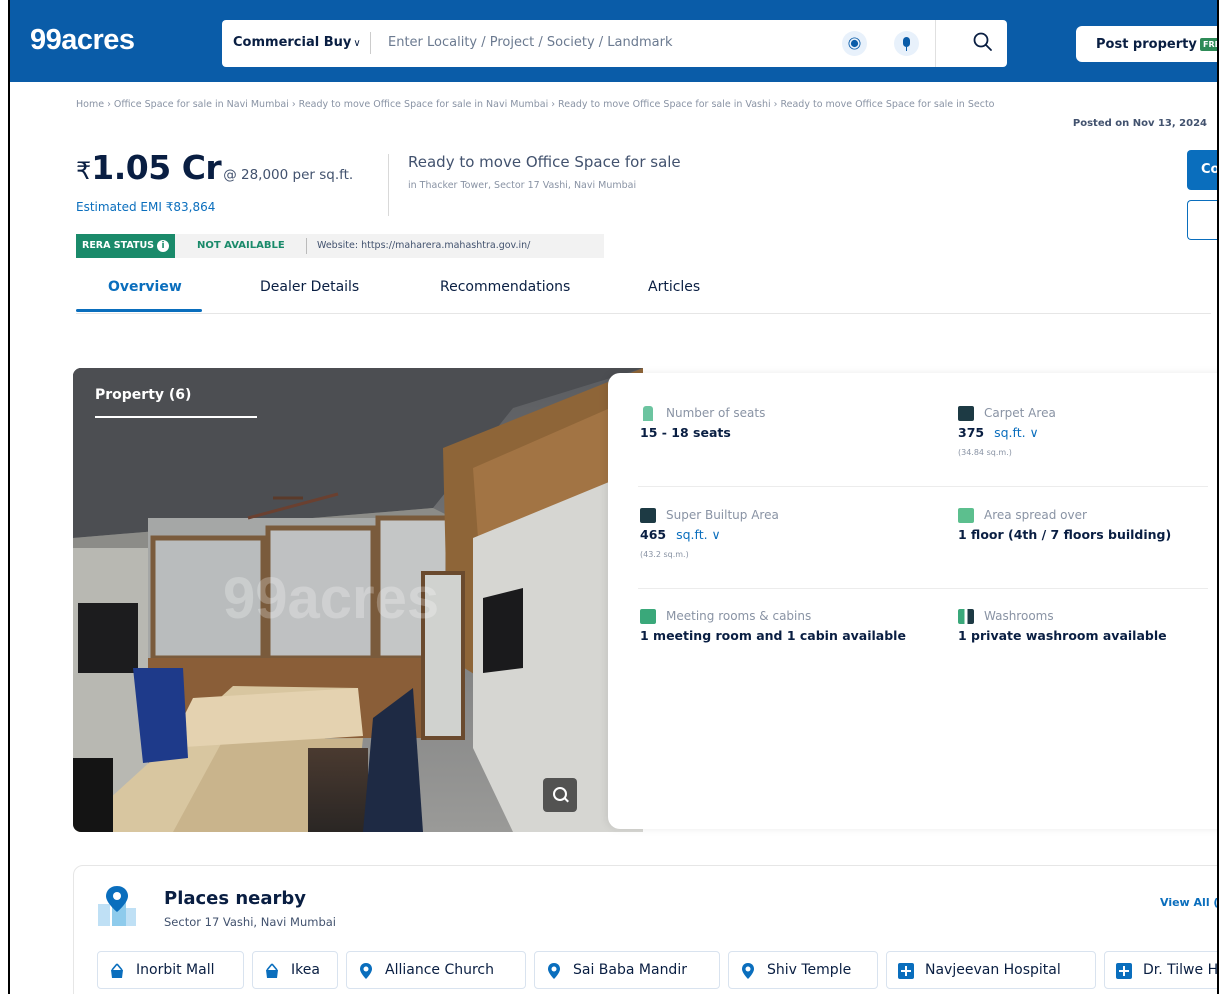  Describe the element at coordinates (1181, 970) in the screenshot. I see `nearby-chip-label: Dr. Tilwe H` at that location.